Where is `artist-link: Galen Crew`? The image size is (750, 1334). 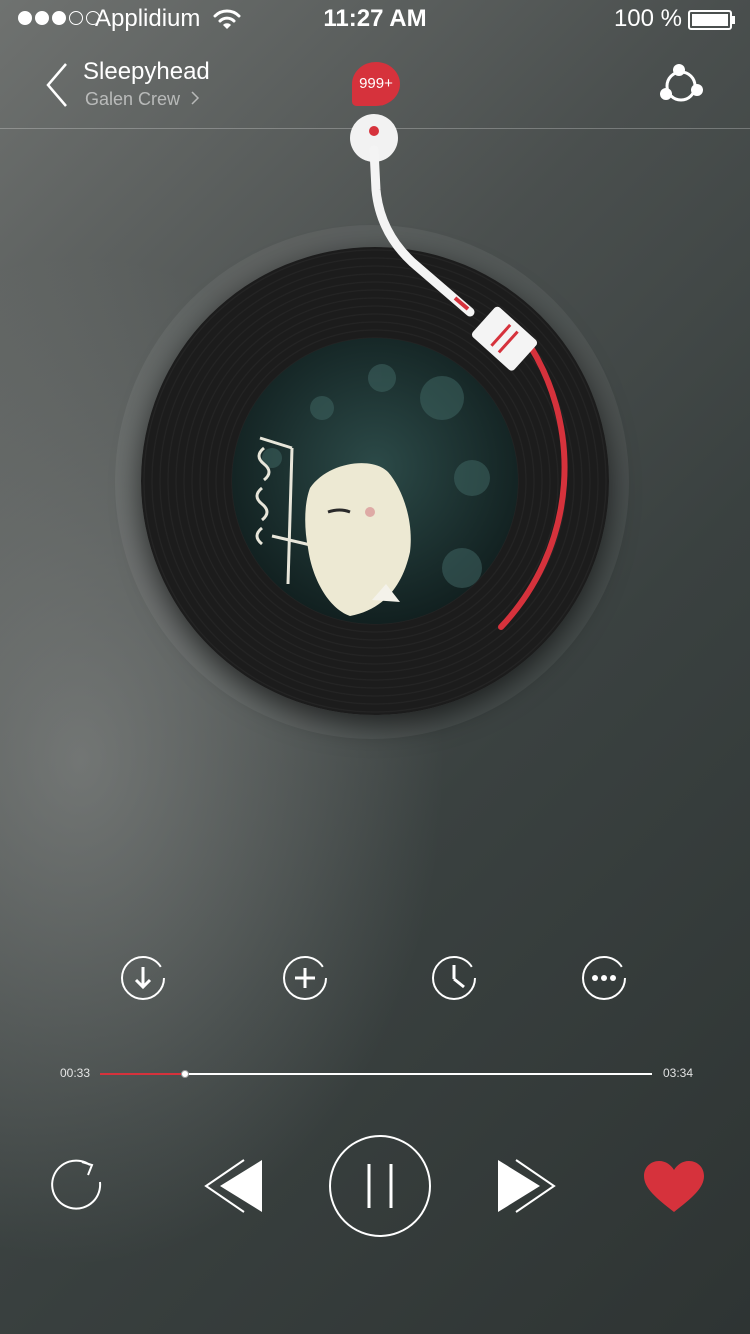
artist-link: Galen Crew is located at coordinates (132, 99).